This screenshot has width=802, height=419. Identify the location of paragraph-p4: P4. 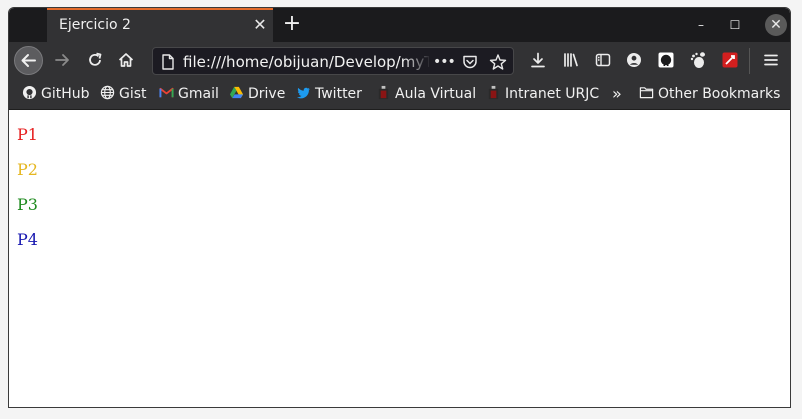
(27, 239).